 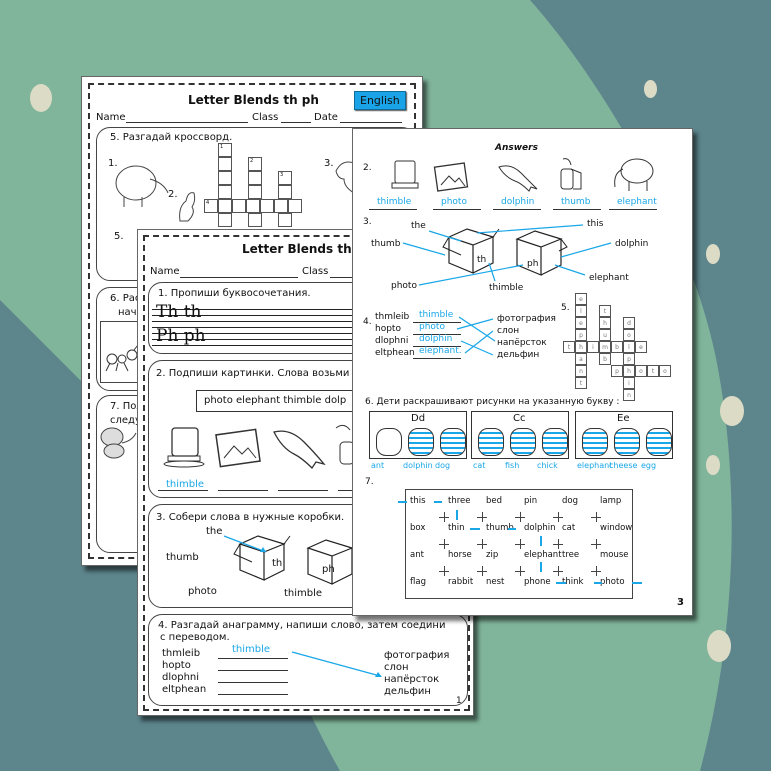 What do you see at coordinates (255, 164) in the screenshot?
I see `crossword-cell: 2` at bounding box center [255, 164].